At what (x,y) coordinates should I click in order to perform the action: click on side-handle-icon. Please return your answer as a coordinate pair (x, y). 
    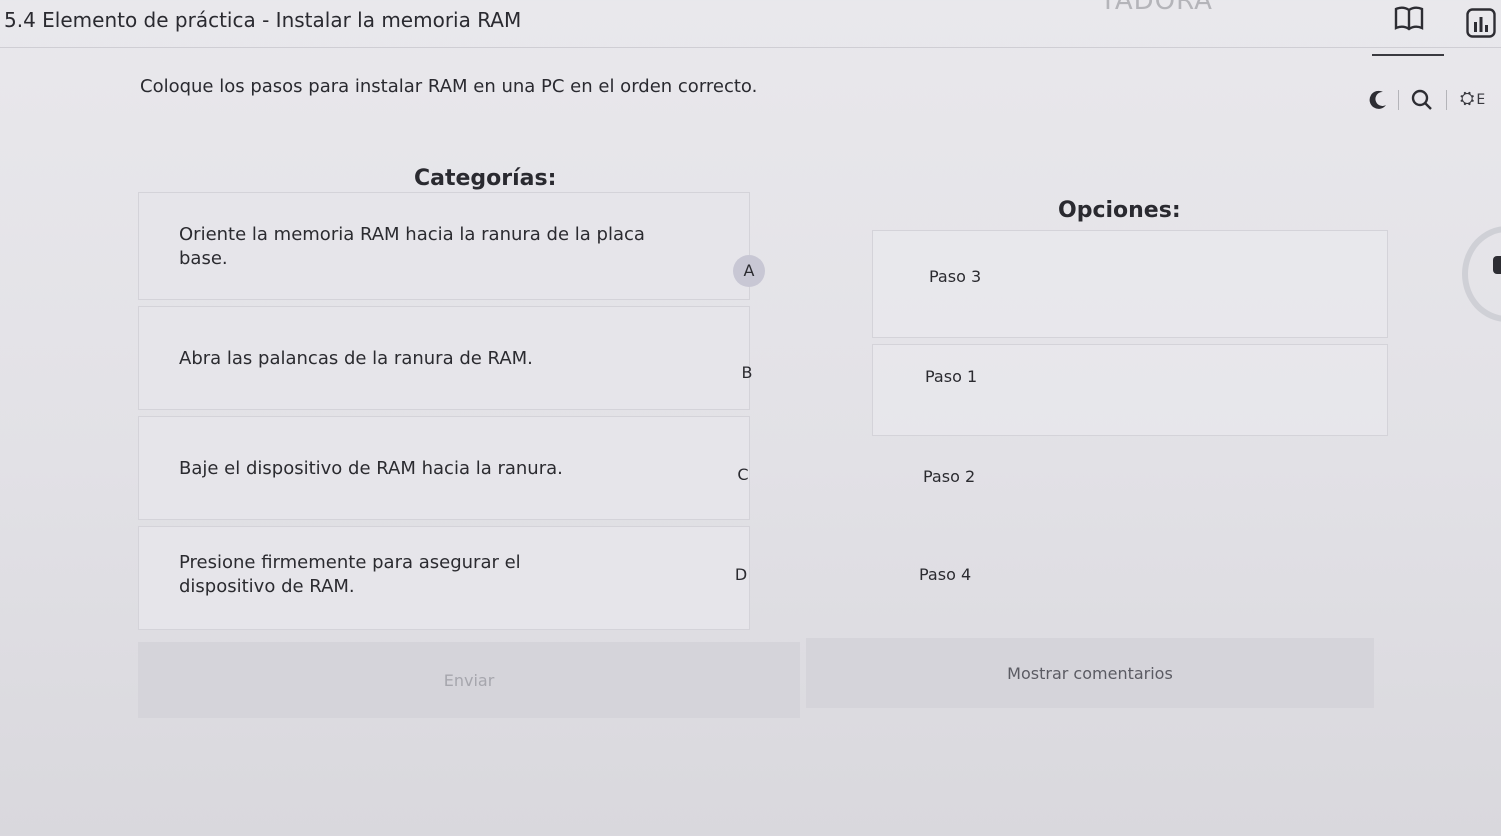
    Looking at the image, I should click on (1497, 265).